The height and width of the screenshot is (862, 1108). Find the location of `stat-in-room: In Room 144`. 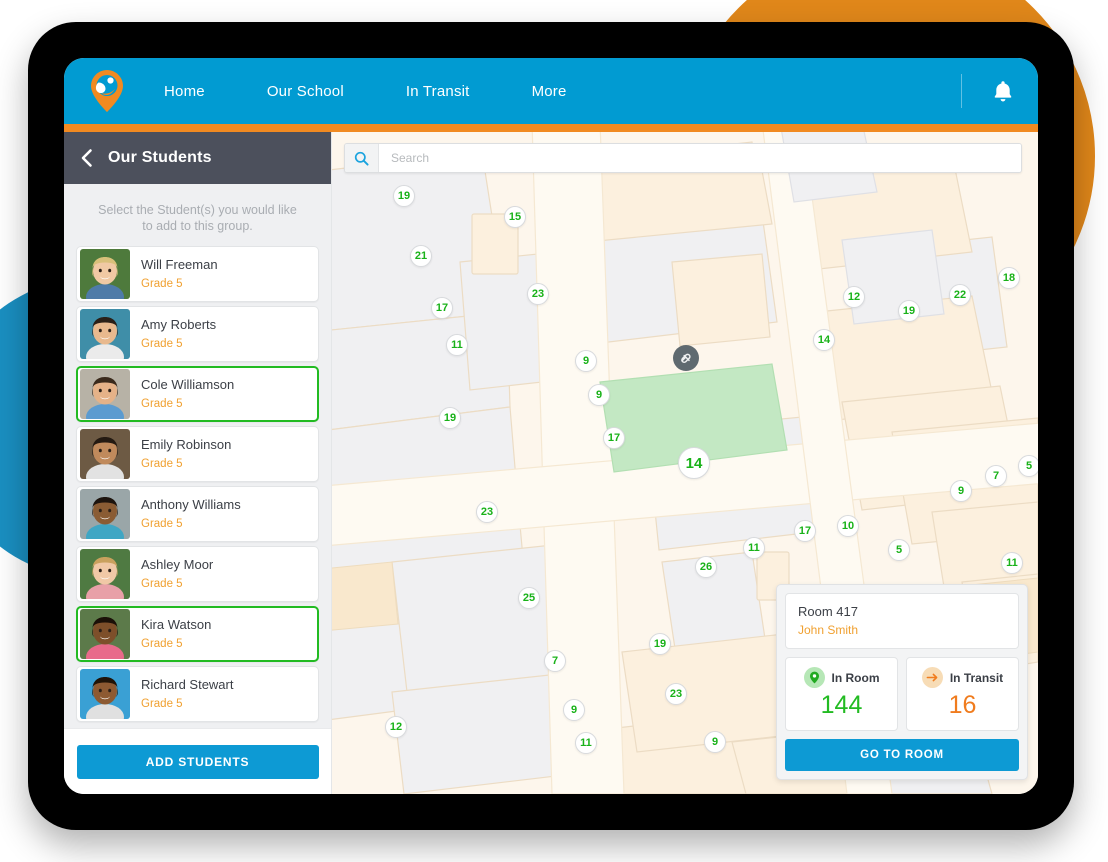

stat-in-room: In Room 144 is located at coordinates (841, 694).